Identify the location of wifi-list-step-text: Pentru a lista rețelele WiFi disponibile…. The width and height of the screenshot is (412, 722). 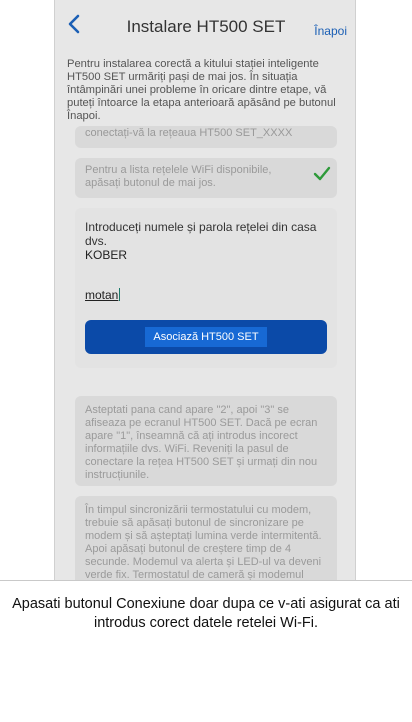
(178, 176).